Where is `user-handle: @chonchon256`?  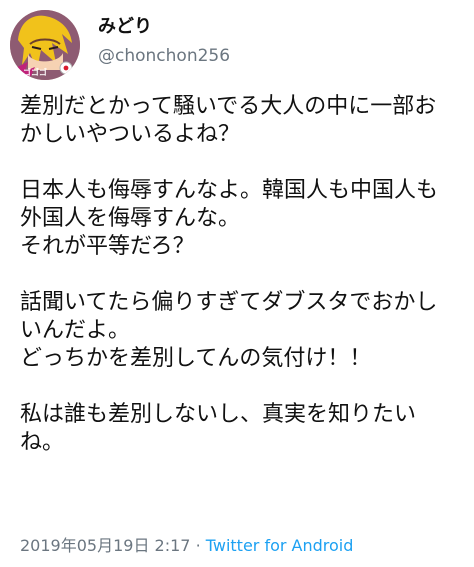
user-handle: @chonchon256 is located at coordinates (164, 56).